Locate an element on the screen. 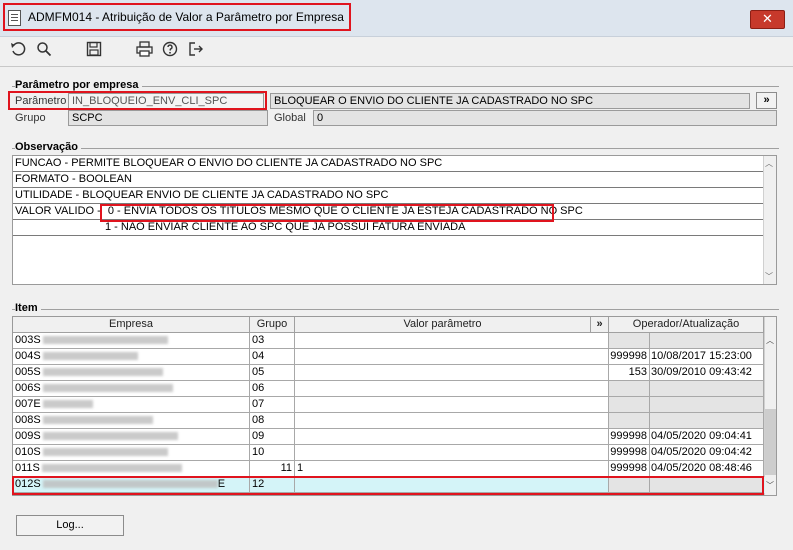 This screenshot has width=793, height=550. close-button: ✕ is located at coordinates (767, 19).